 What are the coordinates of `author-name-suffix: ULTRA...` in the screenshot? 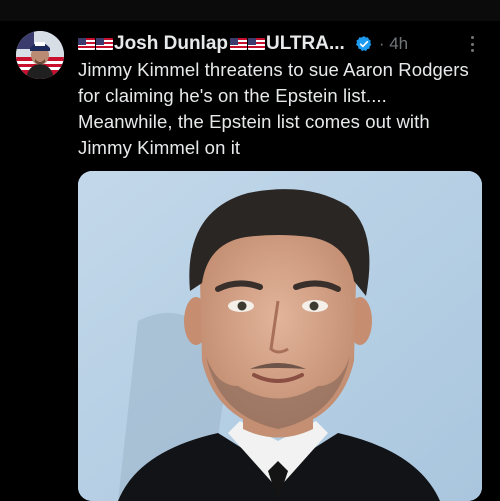 It's located at (305, 43).